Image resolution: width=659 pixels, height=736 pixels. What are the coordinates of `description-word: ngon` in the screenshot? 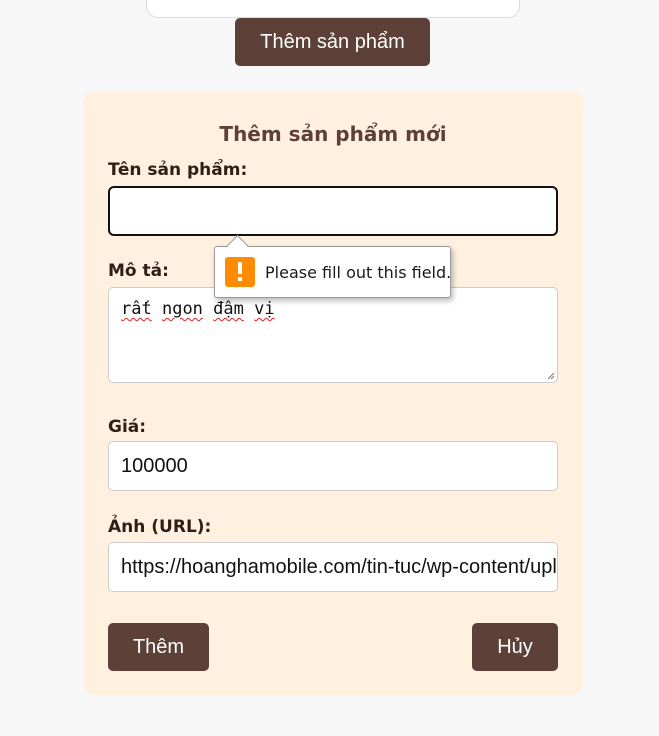 It's located at (182, 309).